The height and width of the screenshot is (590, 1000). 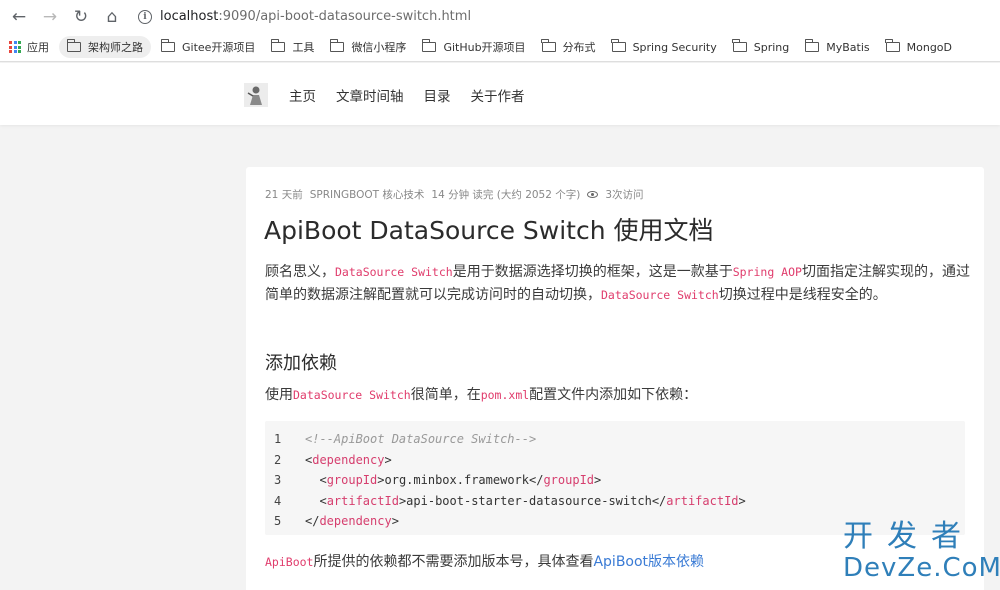 I want to click on forward-arrow-icon: →, so click(x=50, y=17).